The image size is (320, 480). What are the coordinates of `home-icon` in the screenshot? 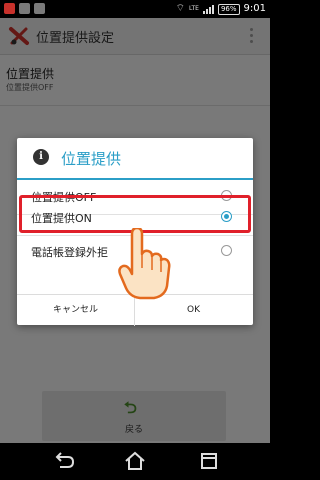 It's located at (135, 461).